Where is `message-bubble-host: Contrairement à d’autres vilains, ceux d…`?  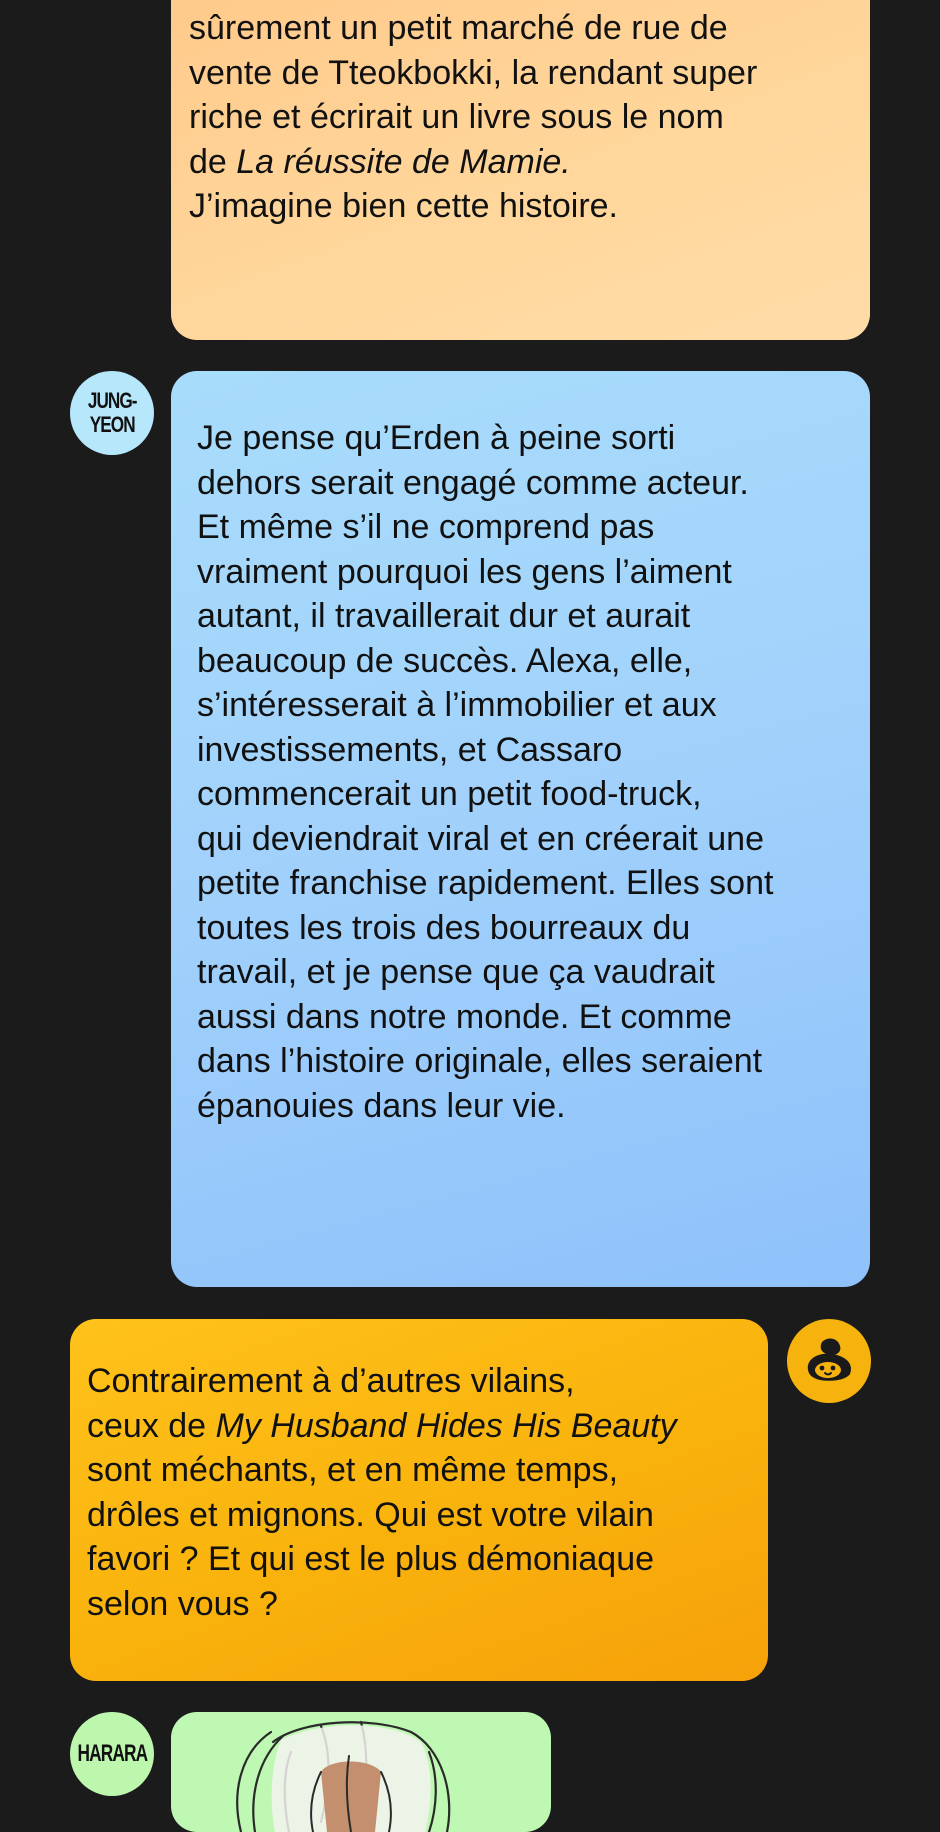
message-bubble-host: Contrairement à d’autres vilains, ceux d… is located at coordinates (419, 1500).